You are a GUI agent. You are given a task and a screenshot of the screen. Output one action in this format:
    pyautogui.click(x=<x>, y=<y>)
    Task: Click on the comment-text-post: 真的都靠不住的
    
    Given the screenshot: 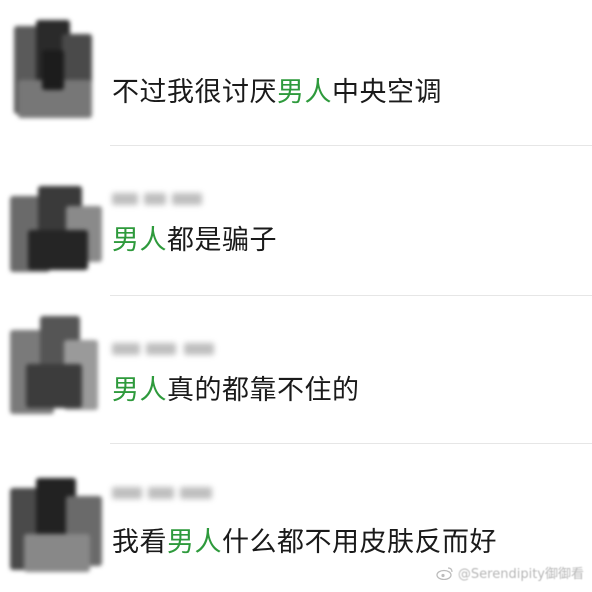 What is the action you would take?
    pyautogui.click(x=263, y=390)
    